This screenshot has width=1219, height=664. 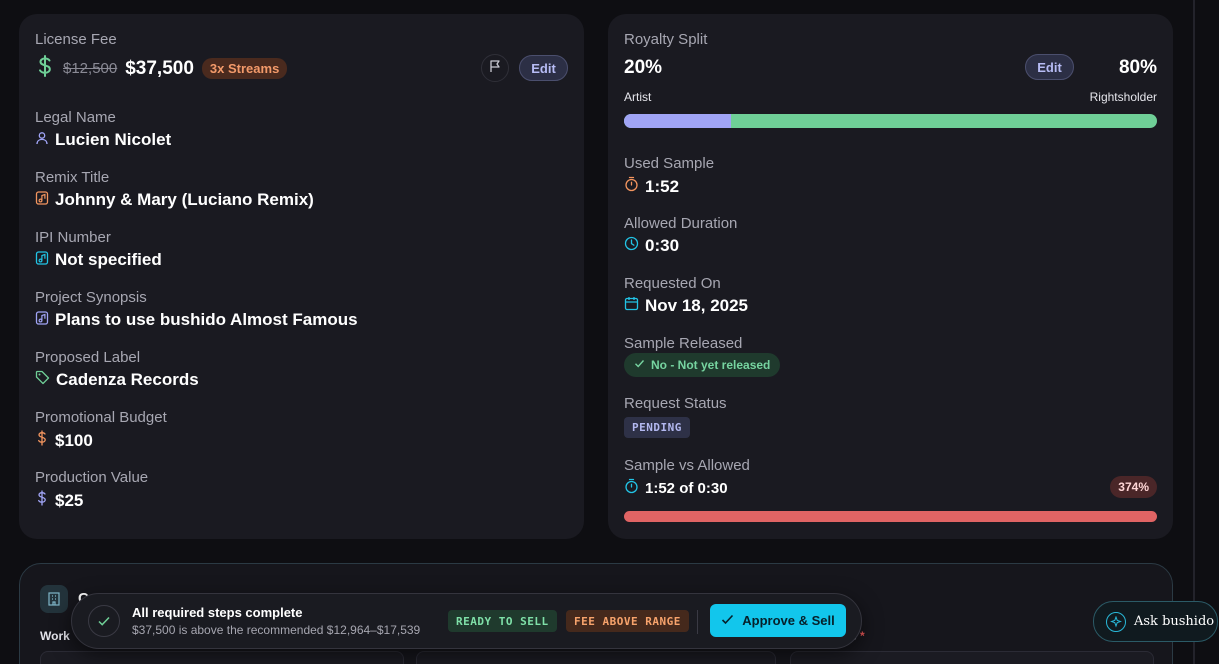 What do you see at coordinates (1174, 621) in the screenshot?
I see `ask-assistant-label: Ask bushido` at bounding box center [1174, 621].